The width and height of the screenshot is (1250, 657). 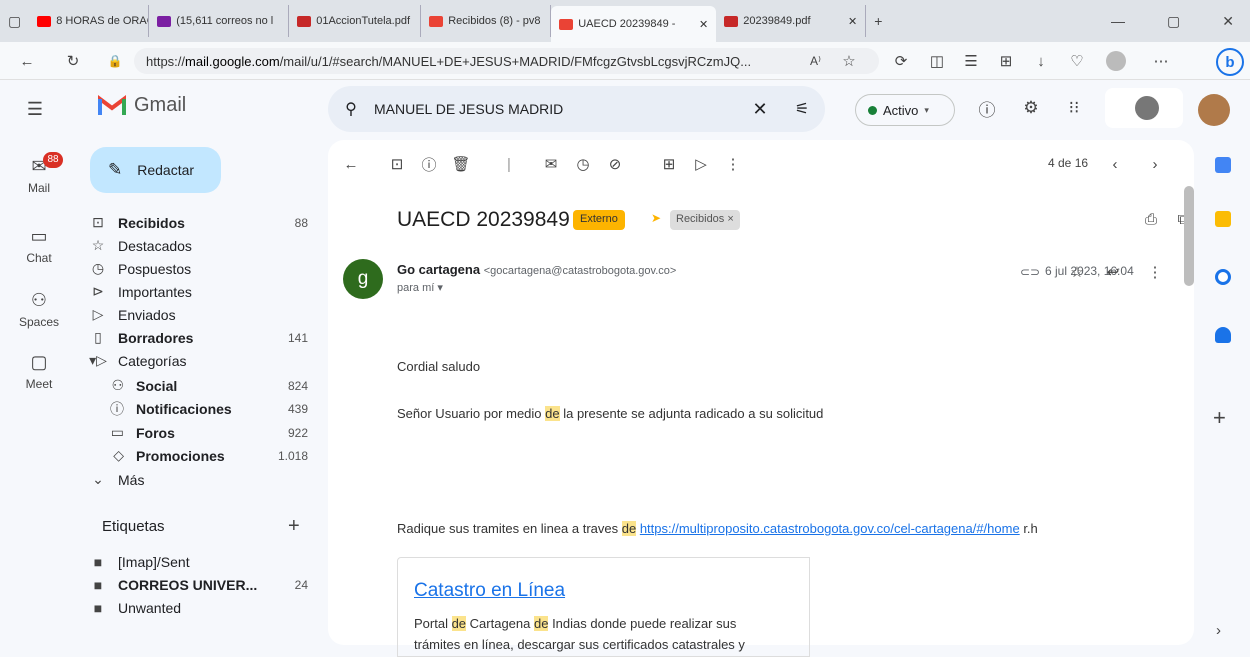 I want to click on apps-grid-icon: ⁝⁝, so click(x=1074, y=108).